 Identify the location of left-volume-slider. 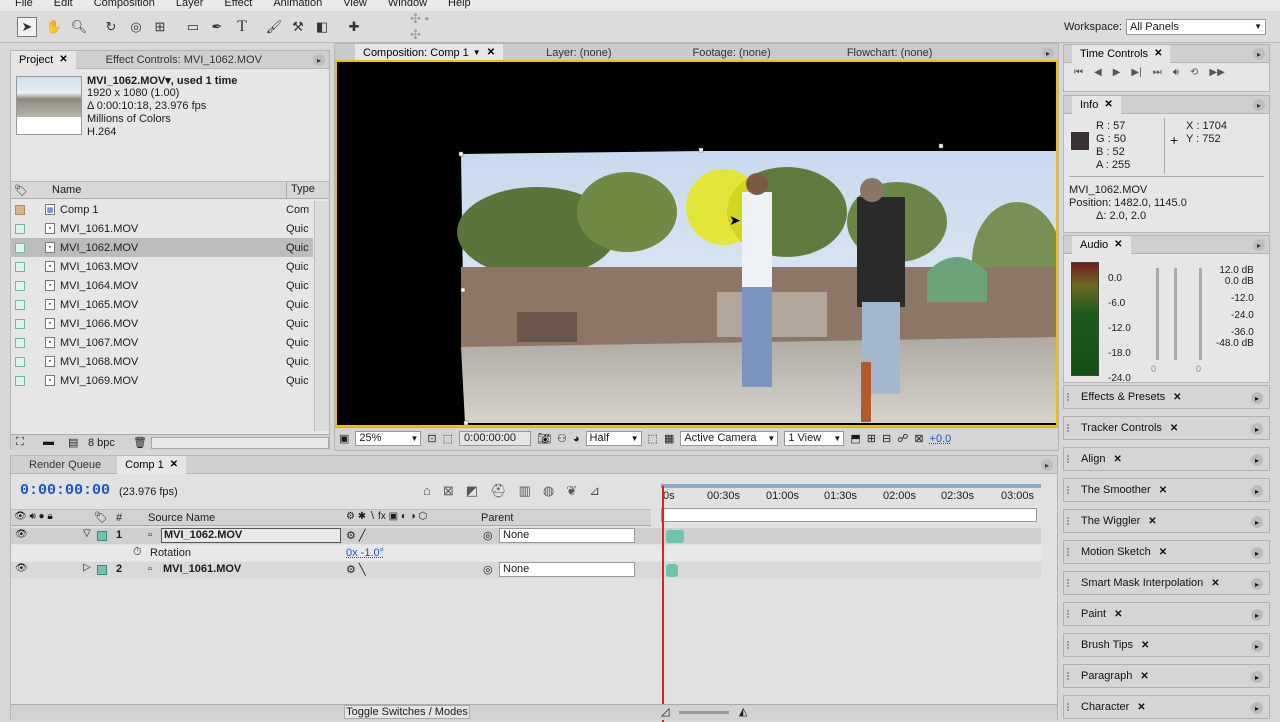
(1157, 314).